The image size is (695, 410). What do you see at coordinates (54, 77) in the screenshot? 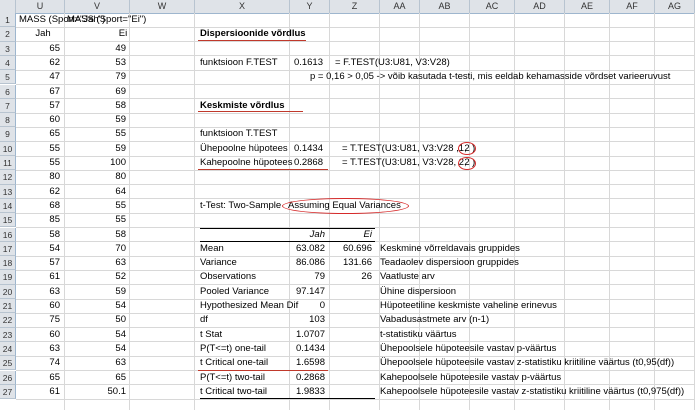
I see `jah-value: 47` at bounding box center [54, 77].